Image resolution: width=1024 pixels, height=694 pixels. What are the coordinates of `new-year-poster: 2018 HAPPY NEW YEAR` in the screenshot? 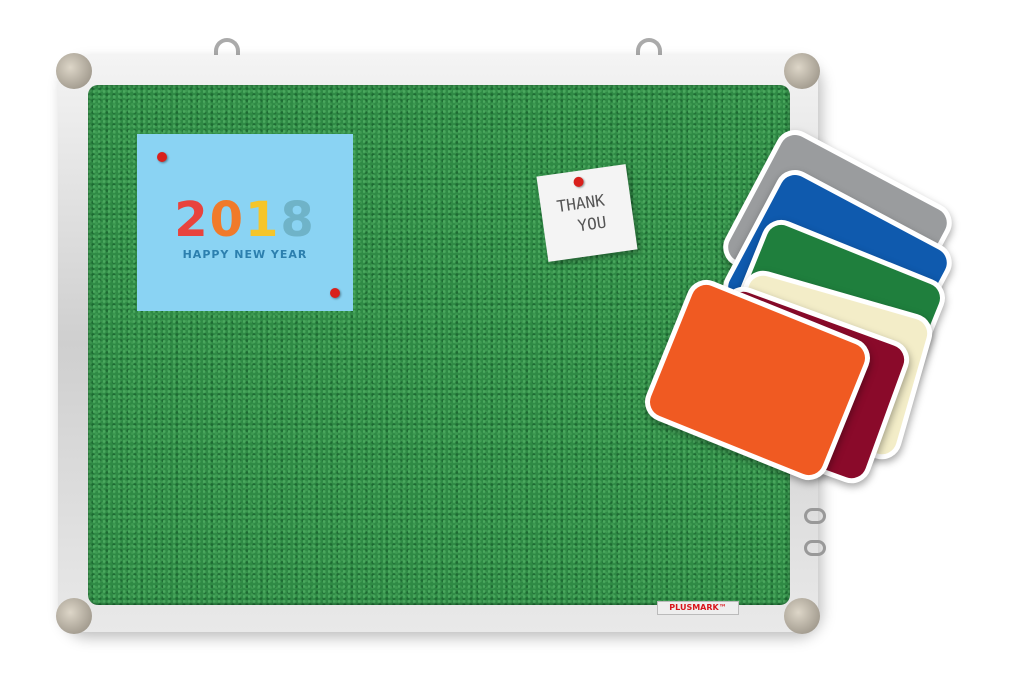 It's located at (245, 222).